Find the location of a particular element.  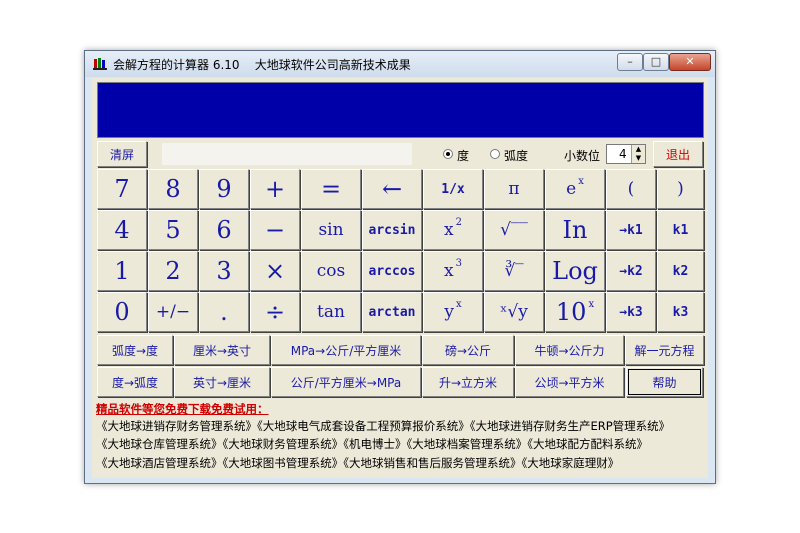

key-cube: x3 is located at coordinates (453, 271).